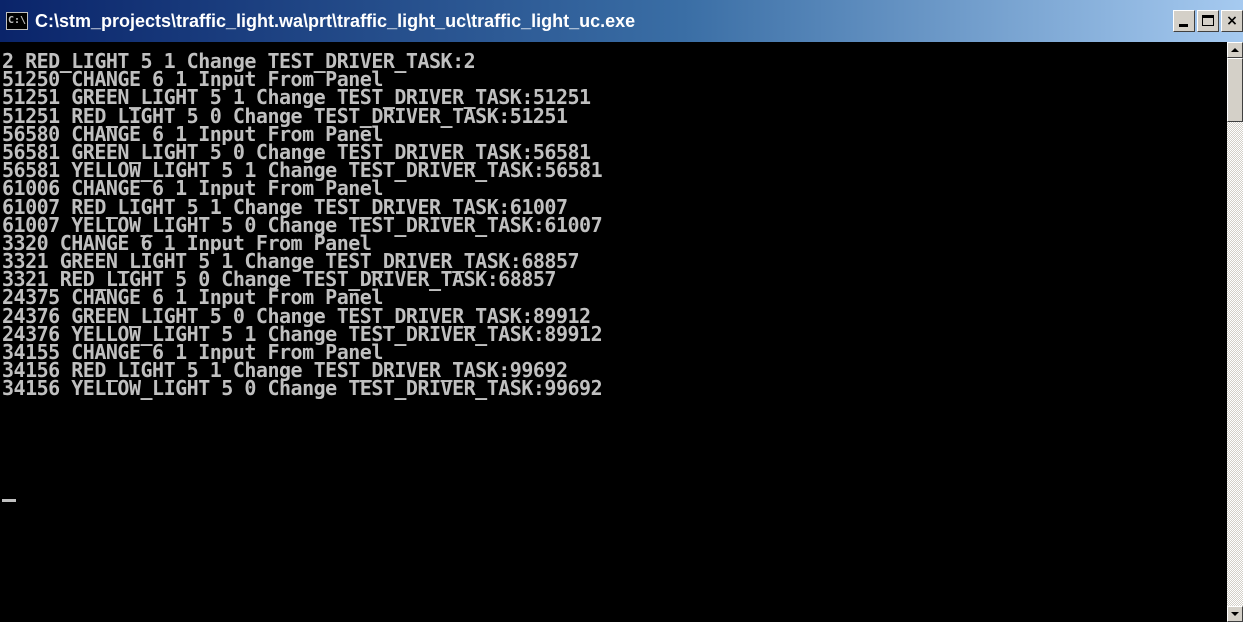 The height and width of the screenshot is (622, 1243). I want to click on window-controls: ×, so click(1208, 21).